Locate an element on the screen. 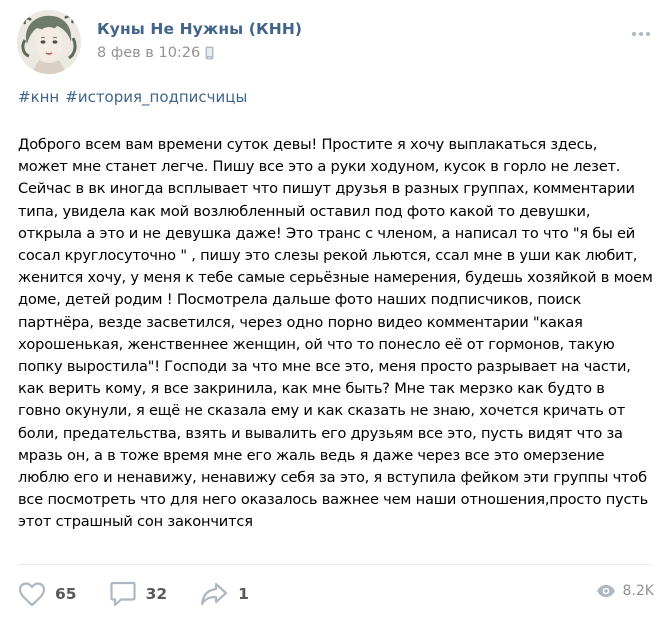 The image size is (670, 624). post-date: 8 фев в 10:26 is located at coordinates (155, 53).